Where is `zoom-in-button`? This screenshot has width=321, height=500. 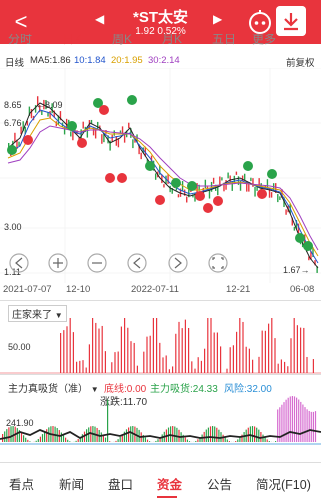 zoom-in-button is located at coordinates (58, 263).